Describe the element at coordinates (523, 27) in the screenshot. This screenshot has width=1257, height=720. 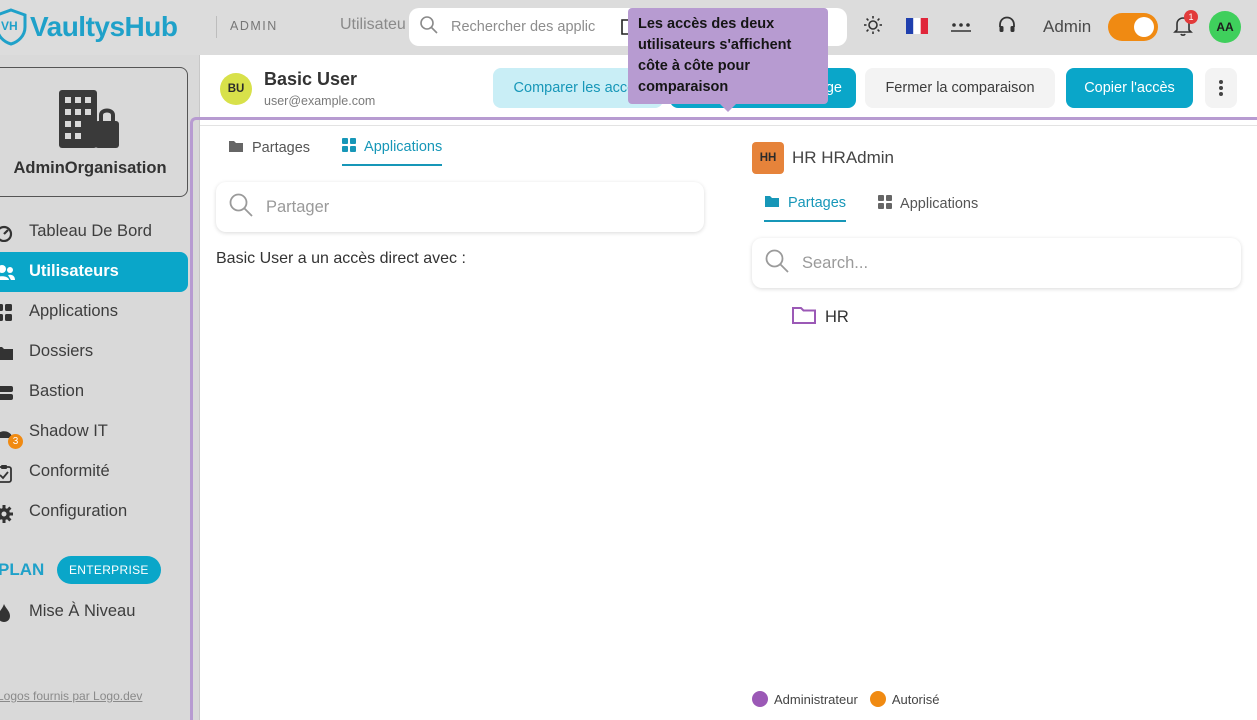
I see `search-placeholder: Rechercher des applic` at that location.